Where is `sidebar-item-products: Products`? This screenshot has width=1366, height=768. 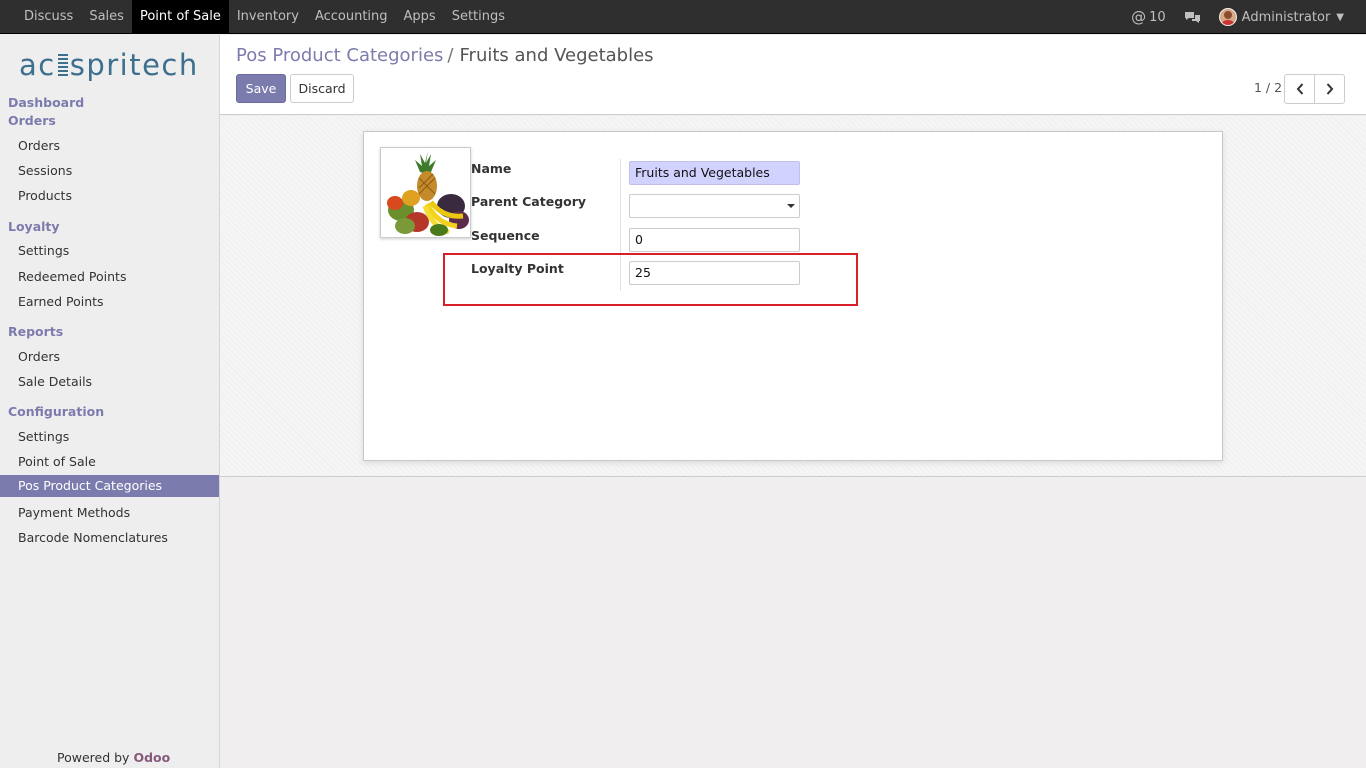 sidebar-item-products: Products is located at coordinates (45, 195).